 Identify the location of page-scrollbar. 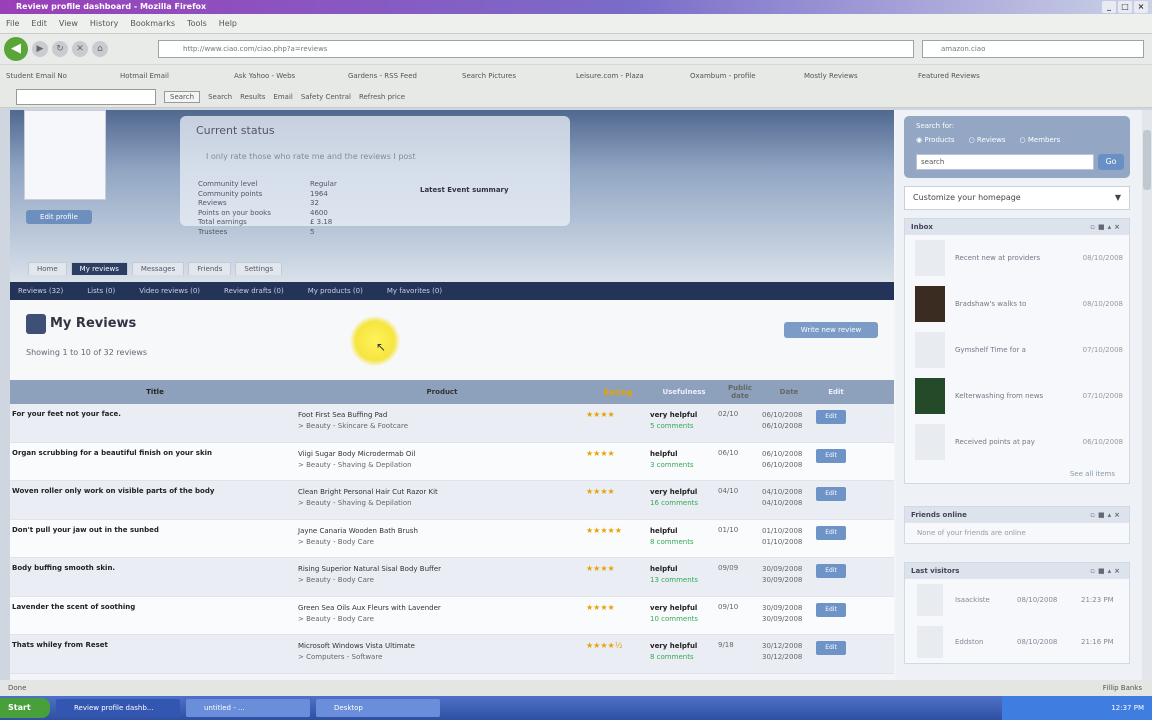
(1147, 395).